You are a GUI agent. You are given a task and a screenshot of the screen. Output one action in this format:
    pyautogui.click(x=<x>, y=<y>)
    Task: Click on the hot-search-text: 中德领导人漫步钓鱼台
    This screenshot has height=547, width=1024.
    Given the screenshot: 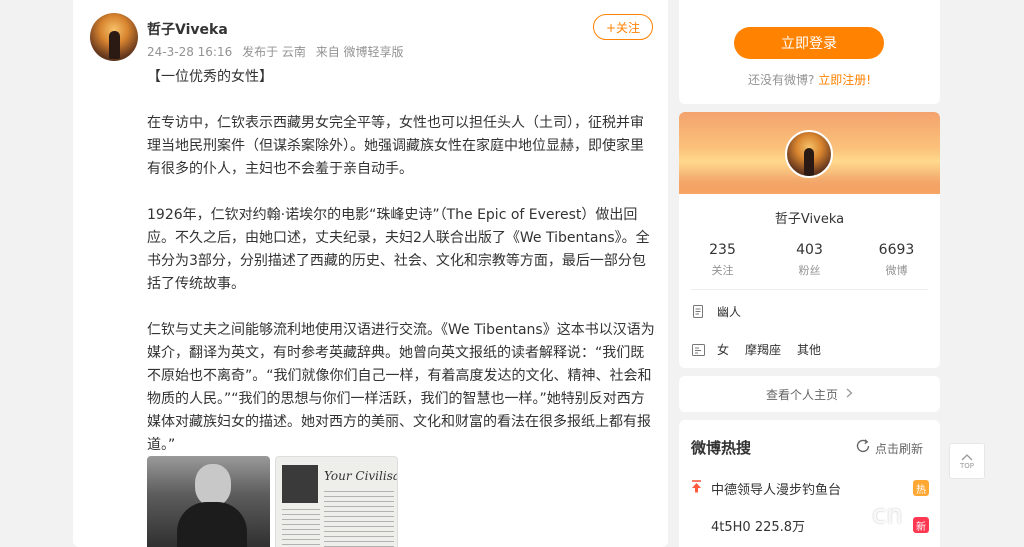 What is the action you would take?
    pyautogui.click(x=776, y=490)
    